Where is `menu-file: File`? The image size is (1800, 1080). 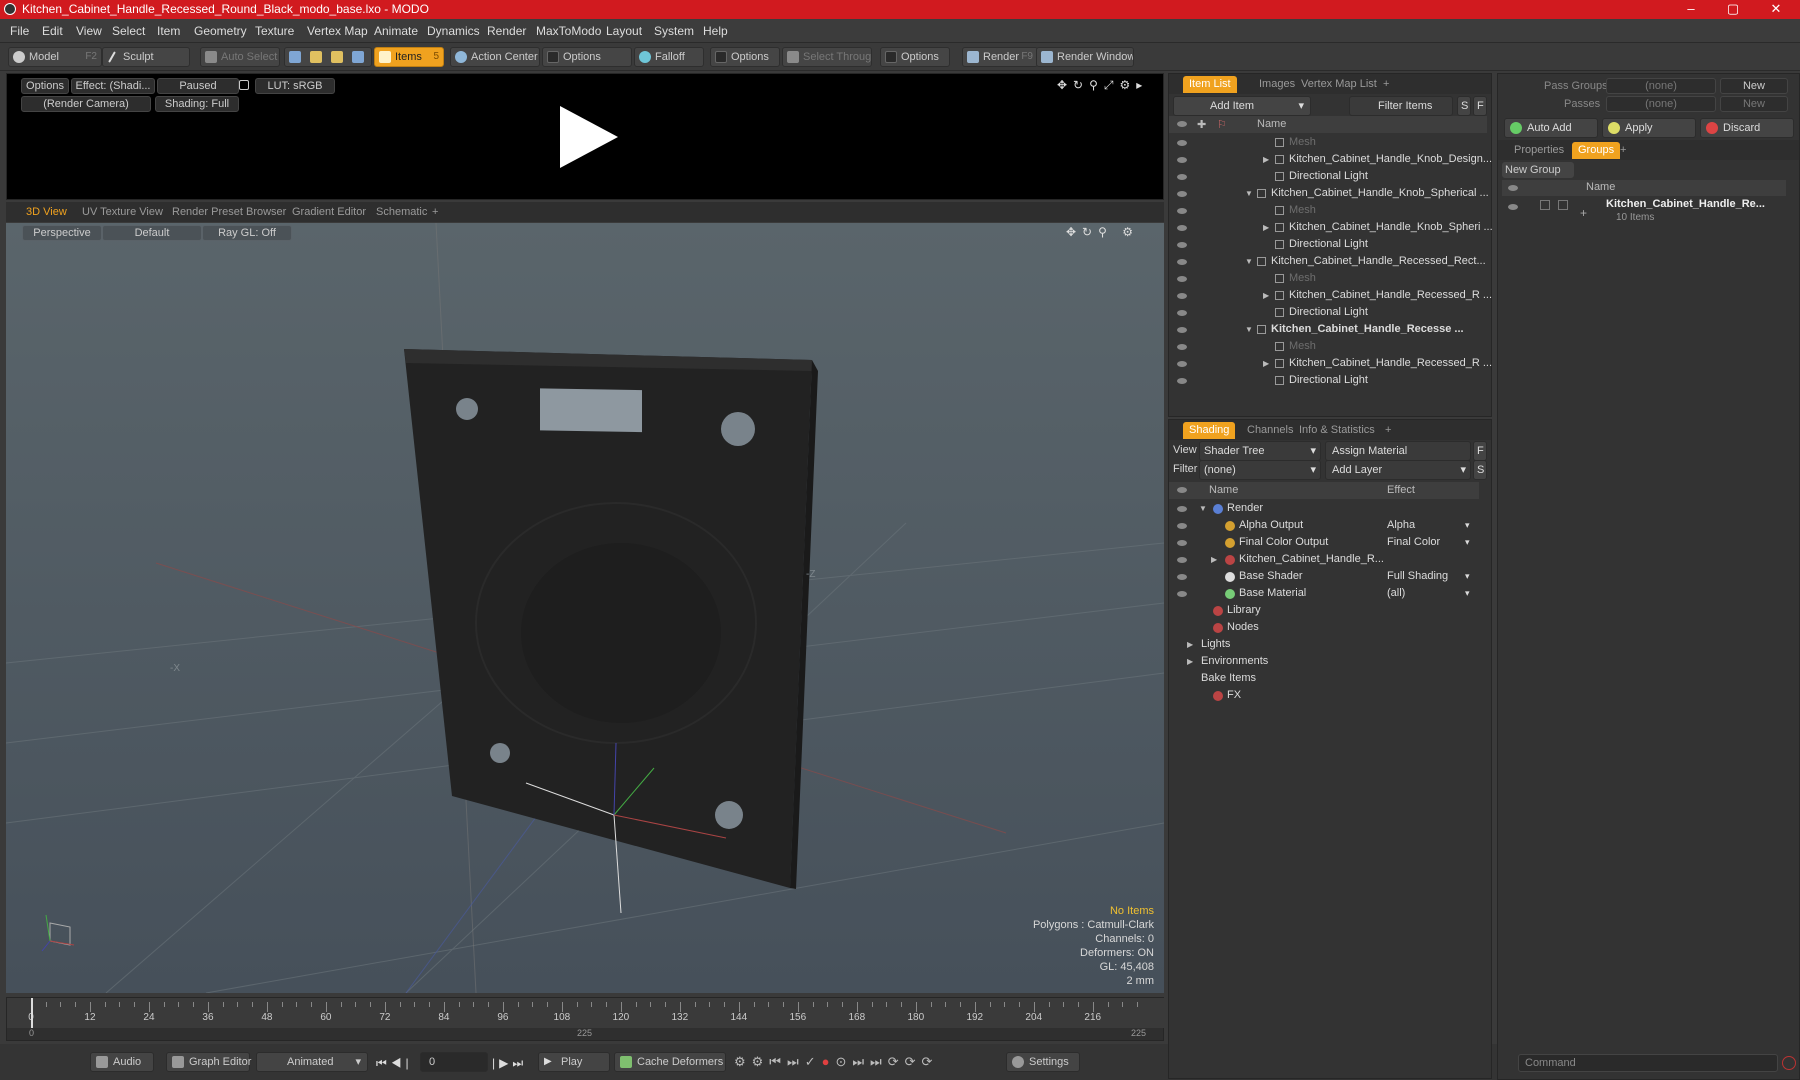 menu-file: File is located at coordinates (19, 31).